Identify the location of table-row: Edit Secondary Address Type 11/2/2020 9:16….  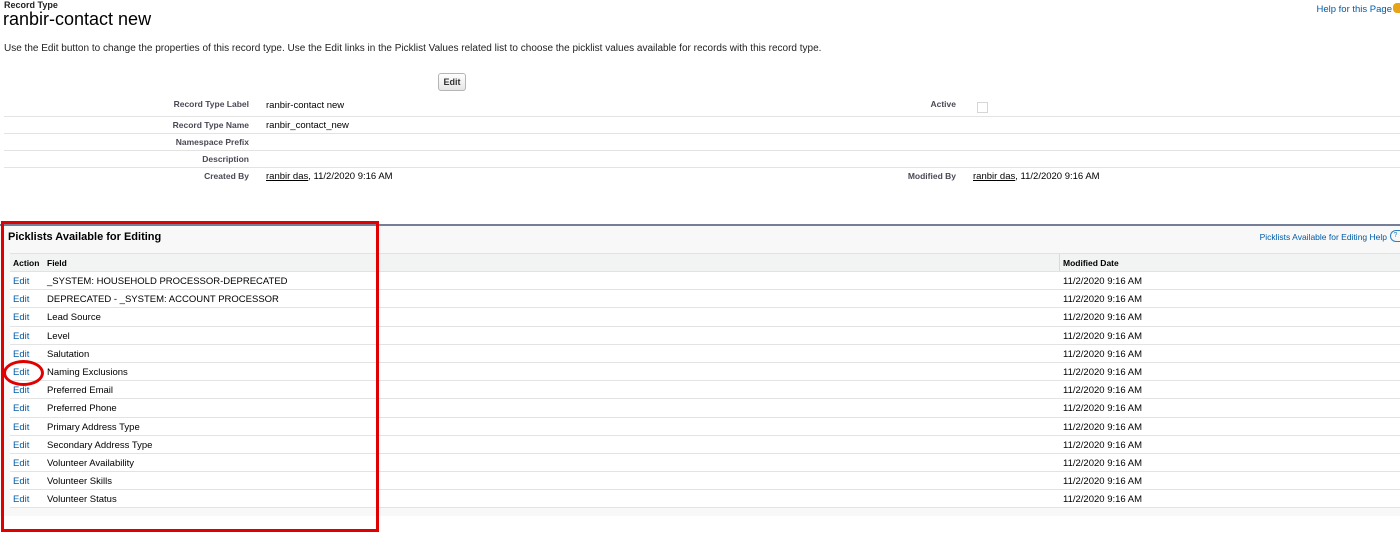
(705, 444).